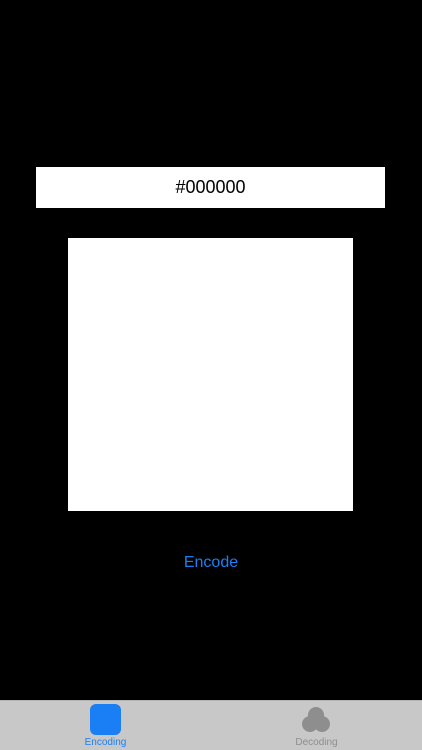 The image size is (422, 750). I want to click on tab-decoding: Decoding, so click(316, 725).